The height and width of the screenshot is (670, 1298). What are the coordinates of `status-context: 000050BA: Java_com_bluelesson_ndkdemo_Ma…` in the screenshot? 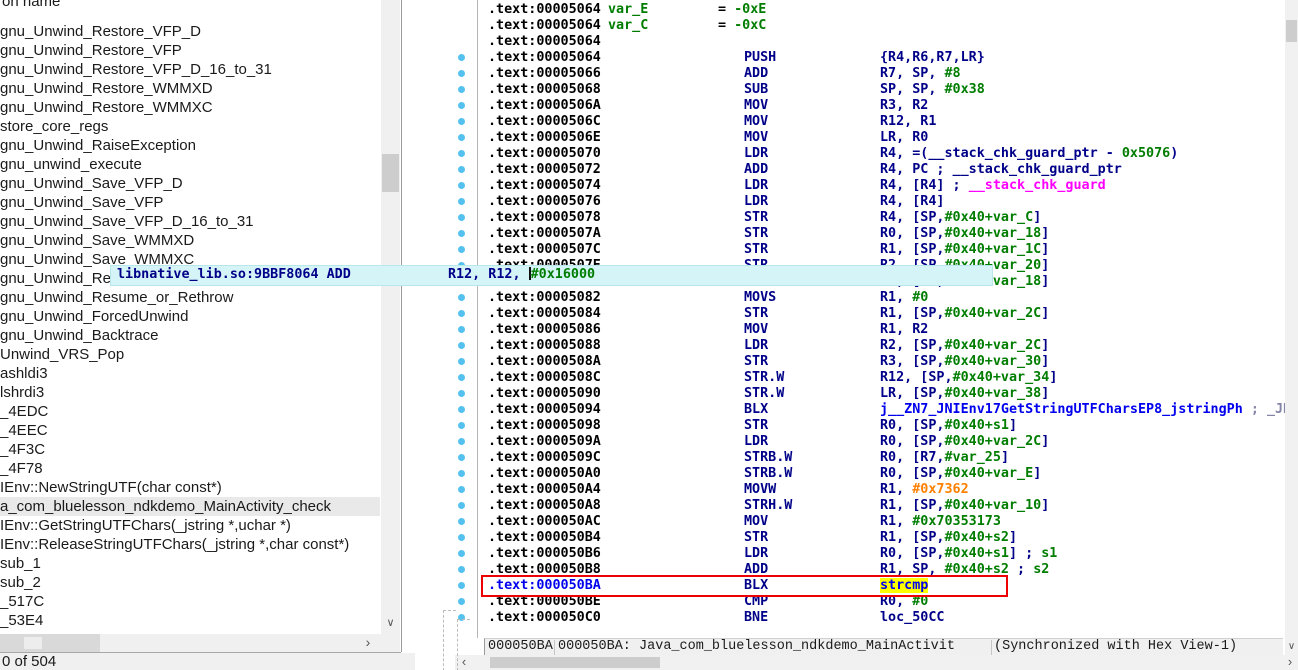 It's located at (756, 646).